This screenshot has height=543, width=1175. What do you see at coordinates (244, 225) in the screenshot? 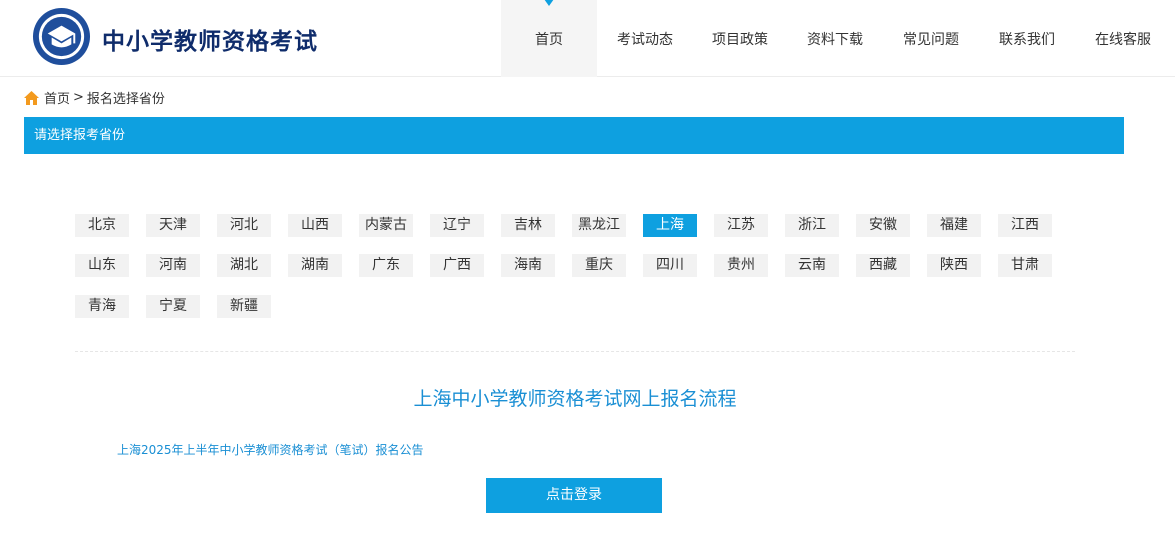
I see `province-button: 河北` at bounding box center [244, 225].